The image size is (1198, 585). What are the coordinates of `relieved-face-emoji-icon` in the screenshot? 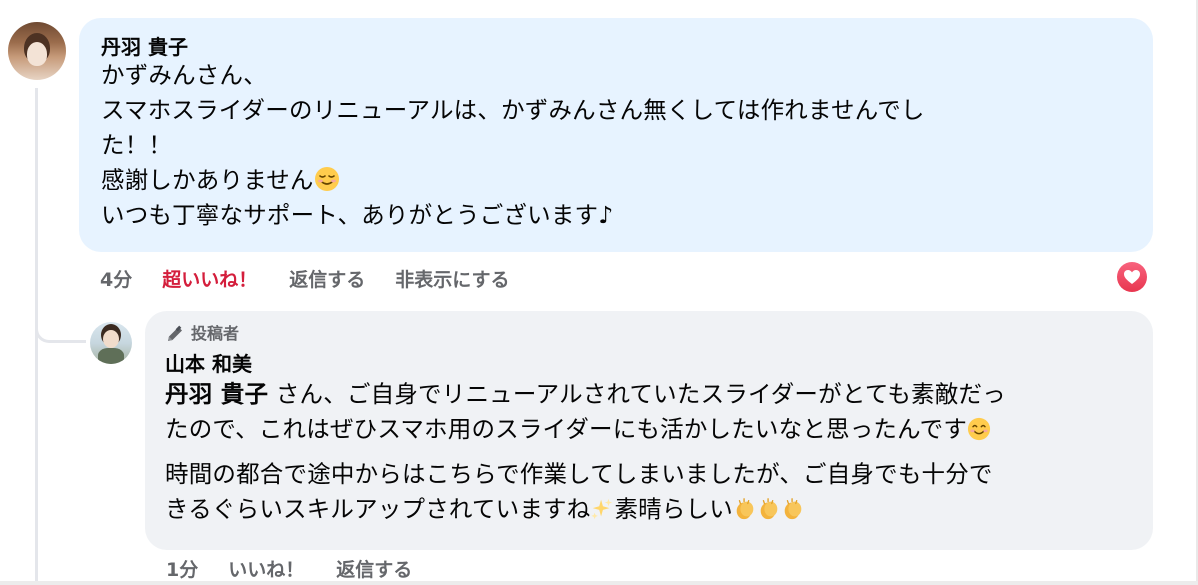 It's located at (326, 179).